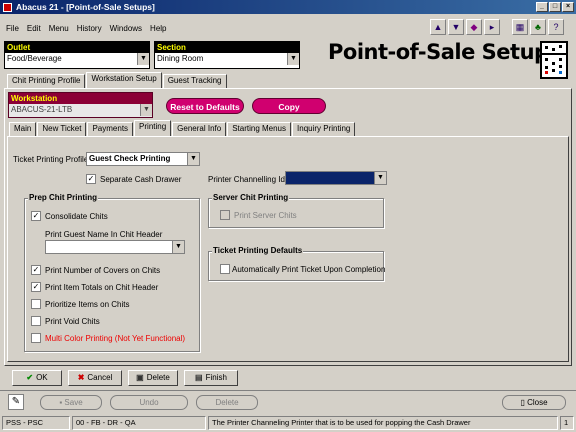 This screenshot has height=432, width=576. What do you see at coordinates (80, 110) in the screenshot?
I see `workstation-select: ABACUS-21-LTB ▼` at bounding box center [80, 110].